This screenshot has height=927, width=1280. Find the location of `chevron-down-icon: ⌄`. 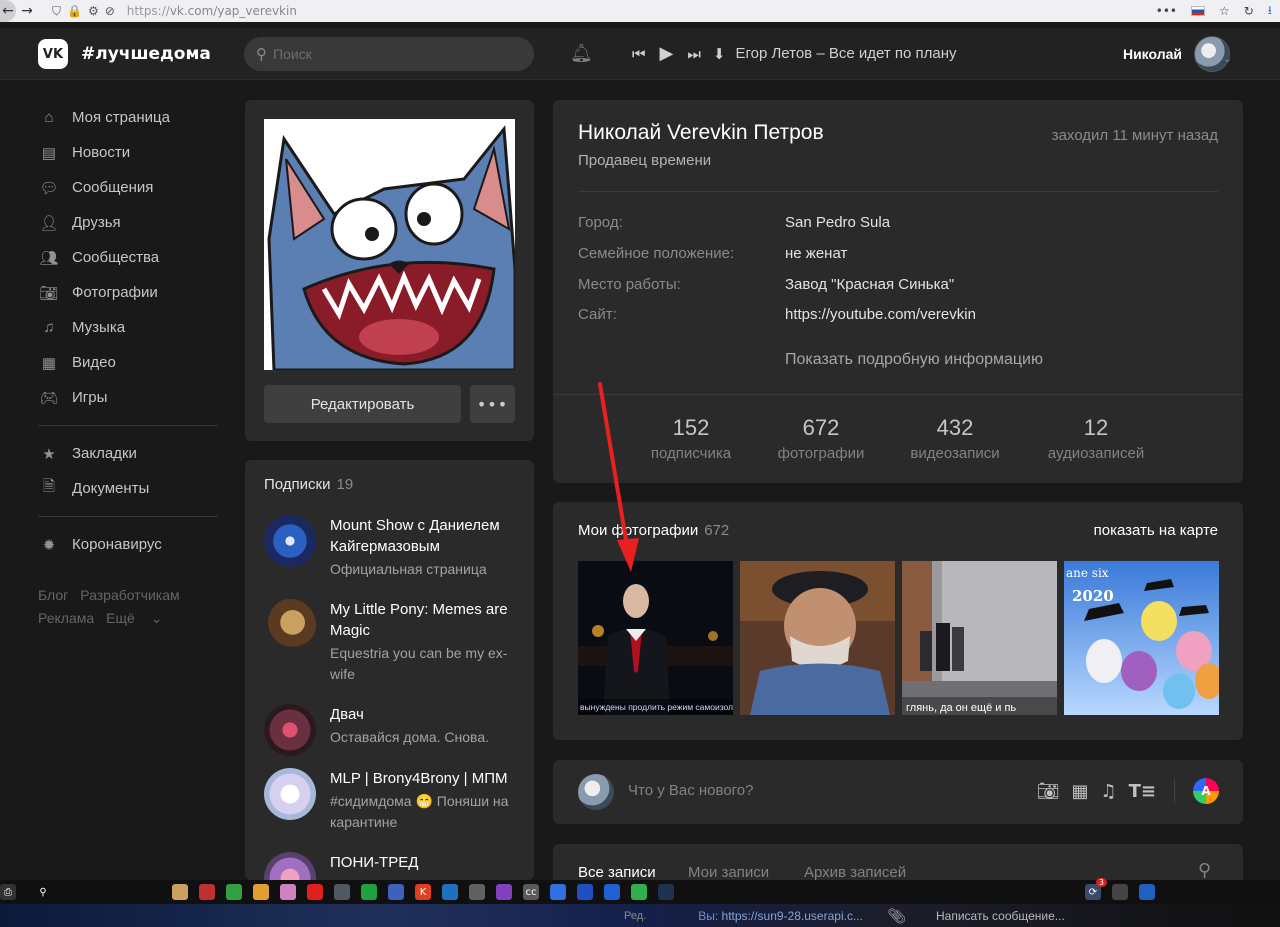

chevron-down-icon: ⌄ is located at coordinates (1227, 58).